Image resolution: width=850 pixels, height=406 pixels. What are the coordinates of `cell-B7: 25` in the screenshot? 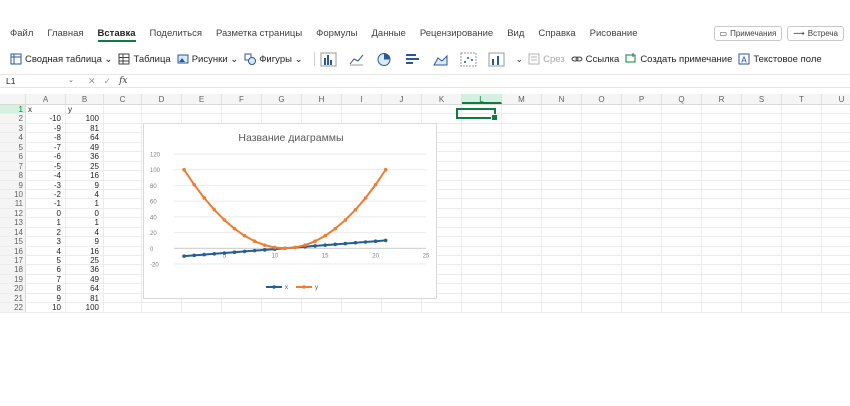 It's located at (85, 166).